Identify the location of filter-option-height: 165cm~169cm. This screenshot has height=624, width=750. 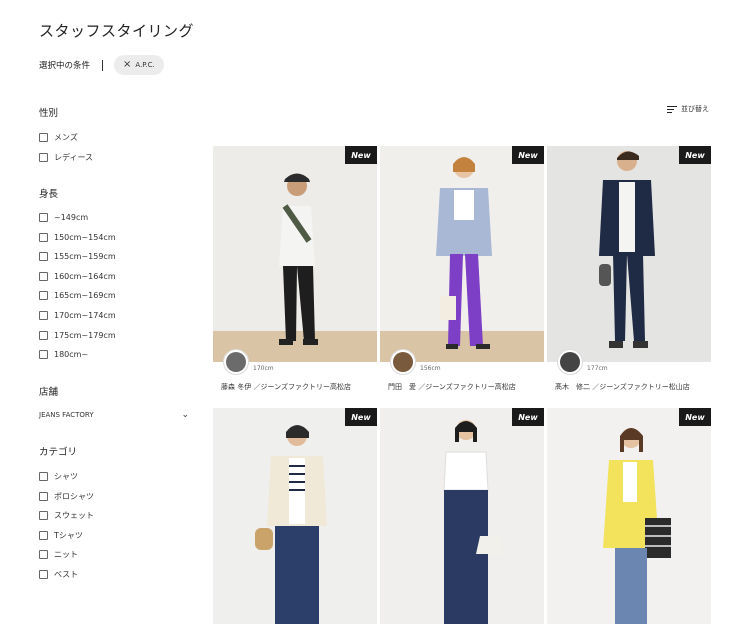
(77, 295).